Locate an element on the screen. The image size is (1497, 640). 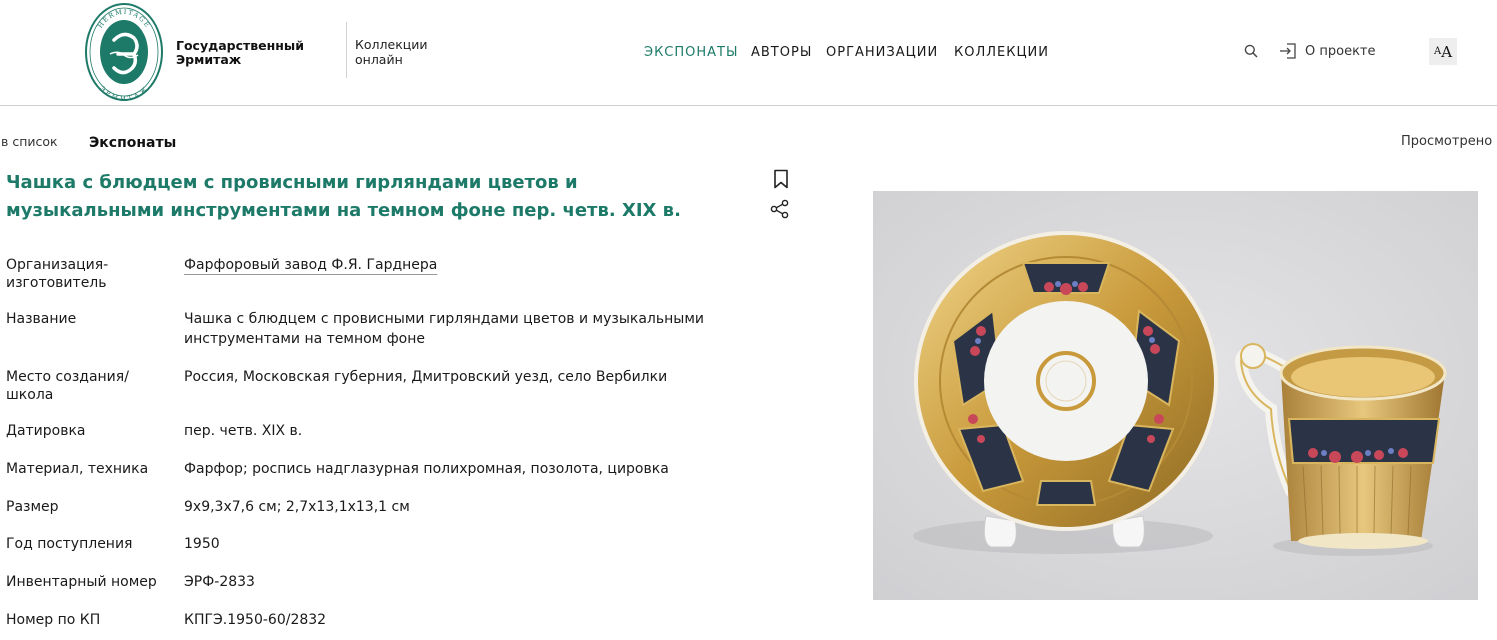
font-size-toggle: AA is located at coordinates (1443, 51).